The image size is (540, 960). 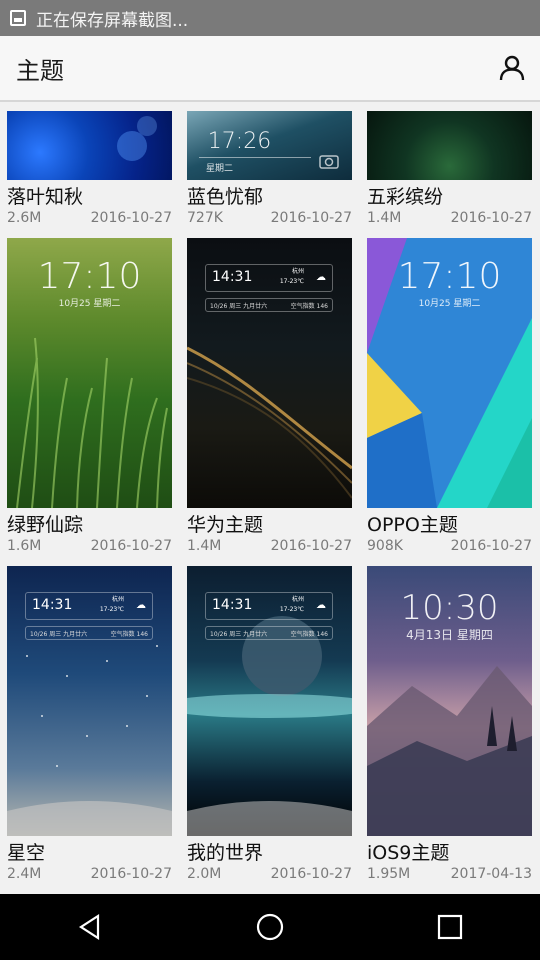 I want to click on home-icon, so click(x=270, y=927).